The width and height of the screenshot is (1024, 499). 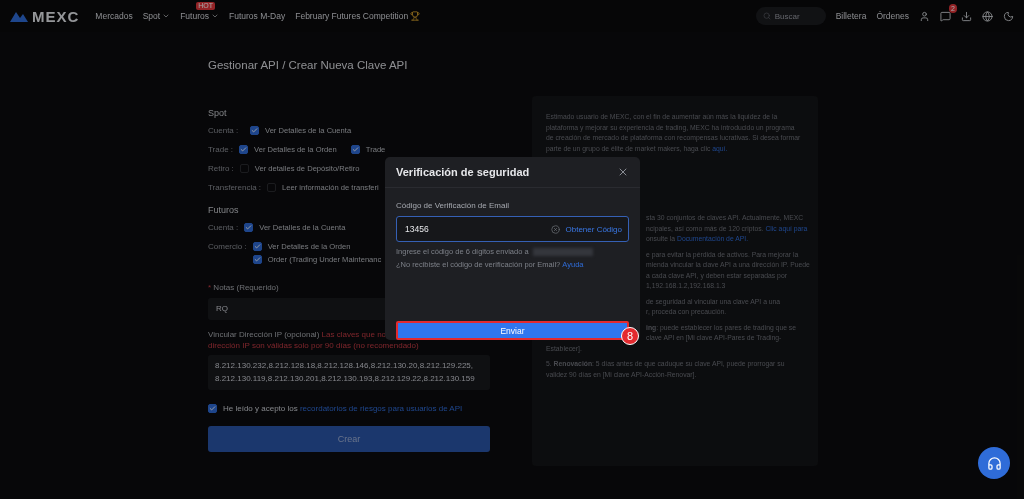 I want to click on dialog-title: Verificación de seguridad, so click(x=463, y=172).